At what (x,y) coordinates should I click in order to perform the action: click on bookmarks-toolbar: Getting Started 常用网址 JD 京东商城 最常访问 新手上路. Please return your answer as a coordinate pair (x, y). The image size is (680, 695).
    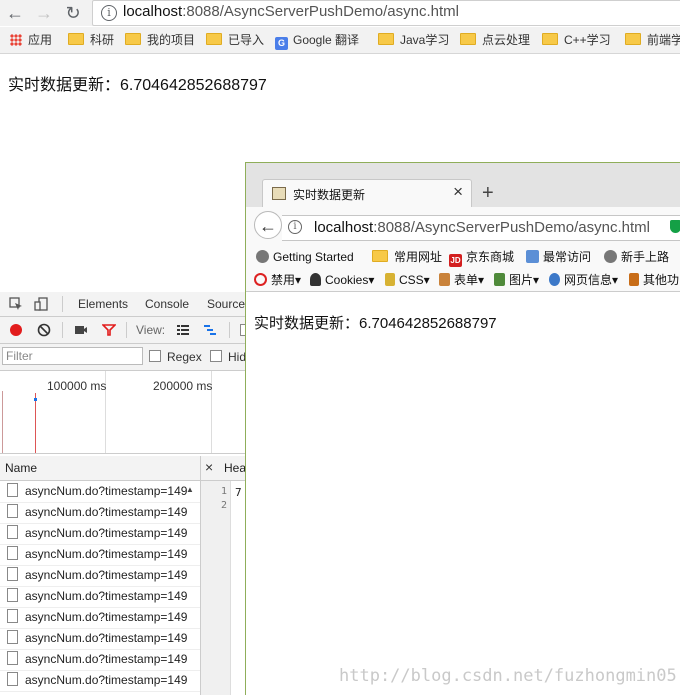
    Looking at the image, I should click on (463, 256).